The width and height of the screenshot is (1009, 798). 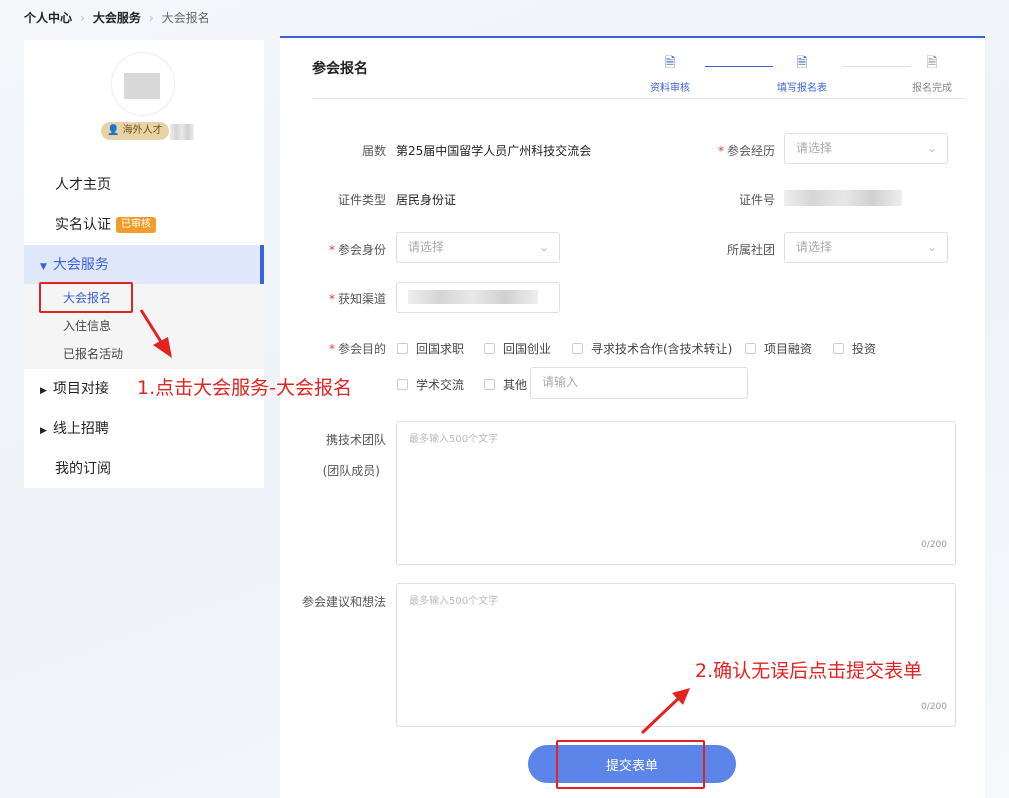 I want to click on annotation-step-2: 2.确认无误后点击提交表单, so click(x=809, y=671).